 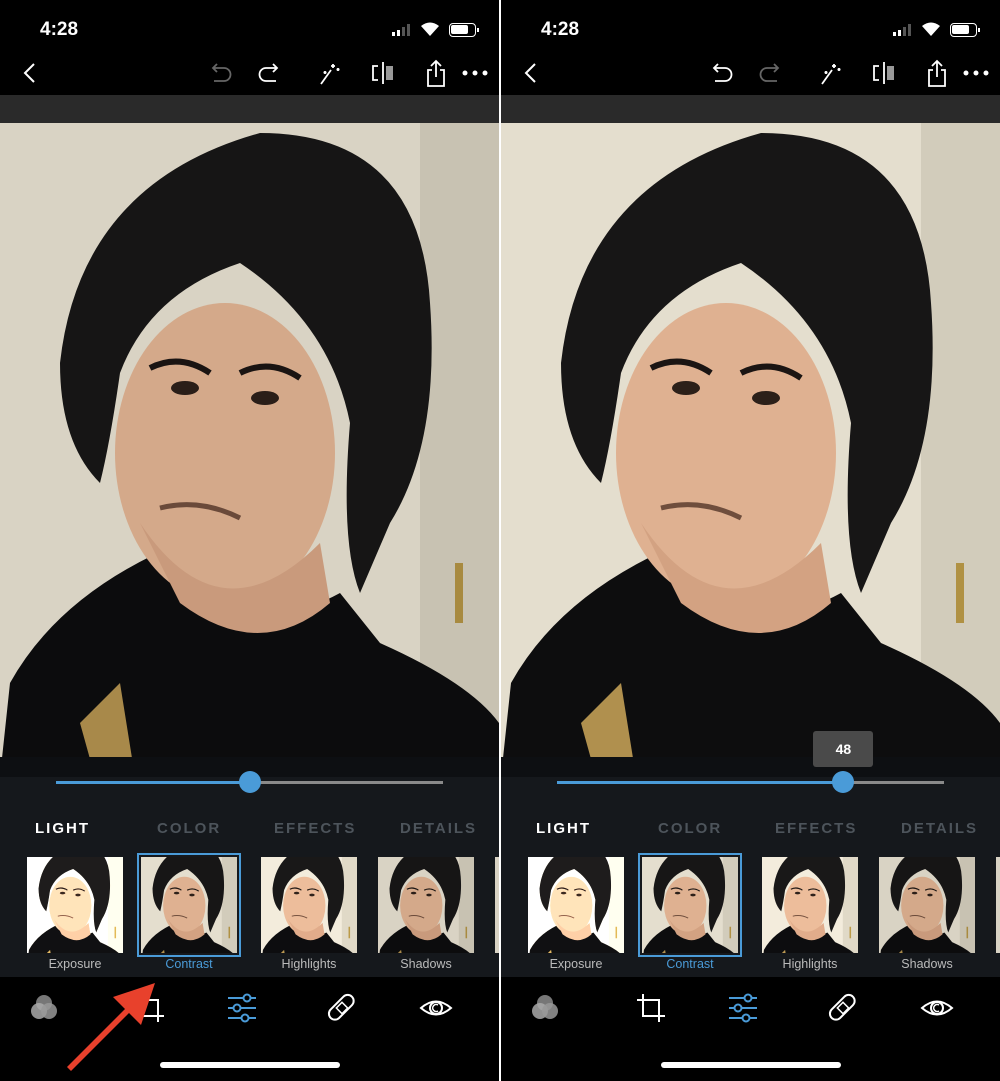 I want to click on slider-value-tooltip: 48, so click(x=843, y=749).